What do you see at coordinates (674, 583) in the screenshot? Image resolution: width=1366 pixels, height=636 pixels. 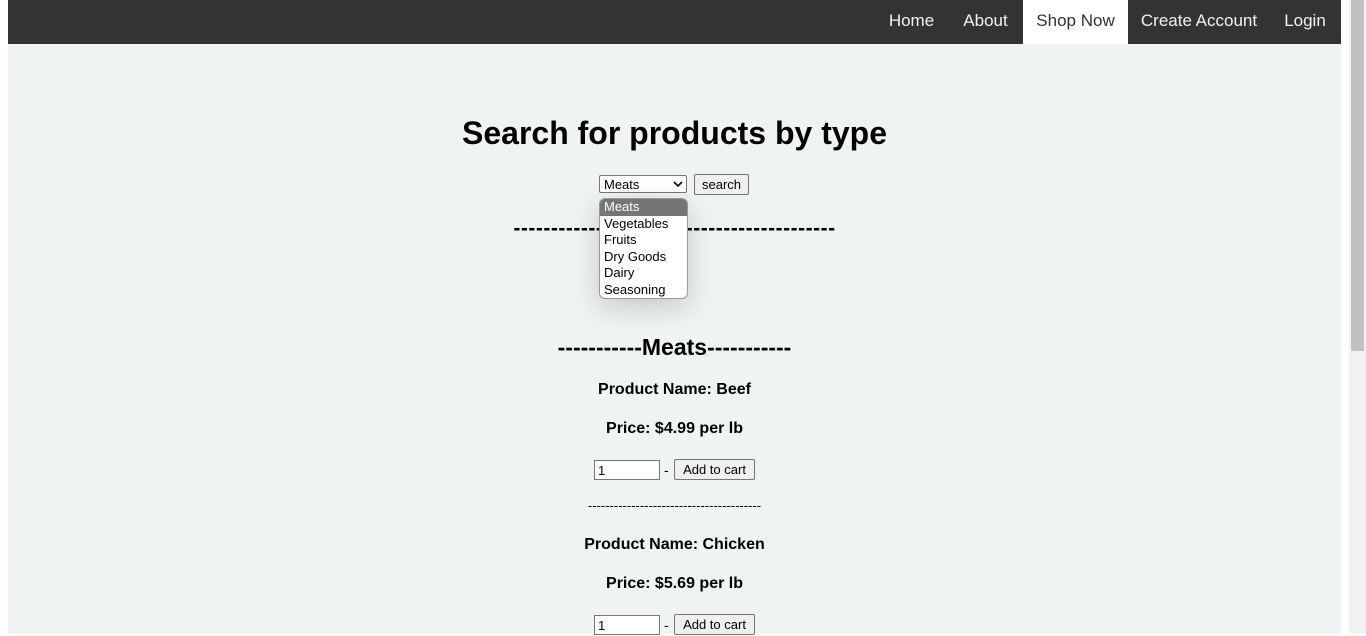 I see `product-price: Price: $5.69 per lb` at bounding box center [674, 583].